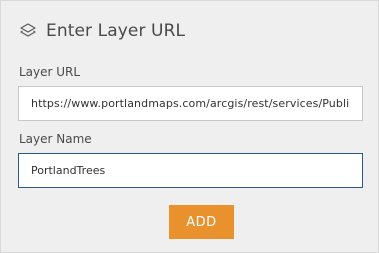 The image size is (379, 253). Describe the element at coordinates (116, 31) in the screenshot. I see `panel-title: Enter Layer URL` at that location.